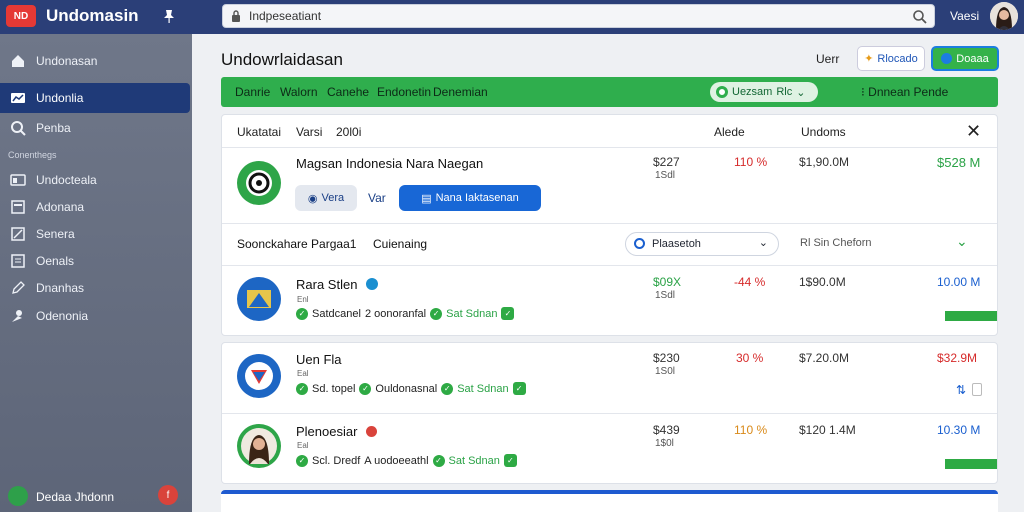 The width and height of the screenshot is (1024, 512). Describe the element at coordinates (309, 132) in the screenshot. I see `column-header: Varsi` at that location.